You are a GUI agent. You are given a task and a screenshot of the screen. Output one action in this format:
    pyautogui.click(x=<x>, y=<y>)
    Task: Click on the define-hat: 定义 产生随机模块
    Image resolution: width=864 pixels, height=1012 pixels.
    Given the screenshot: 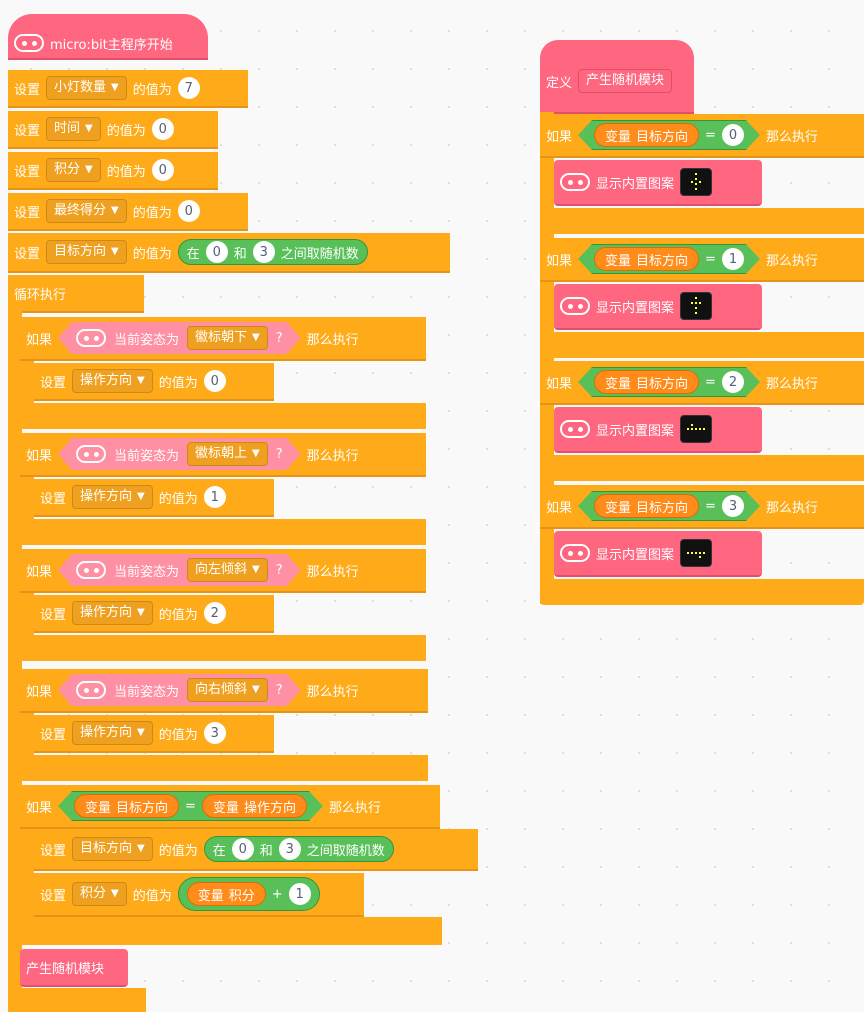 What is the action you would take?
    pyautogui.click(x=617, y=77)
    